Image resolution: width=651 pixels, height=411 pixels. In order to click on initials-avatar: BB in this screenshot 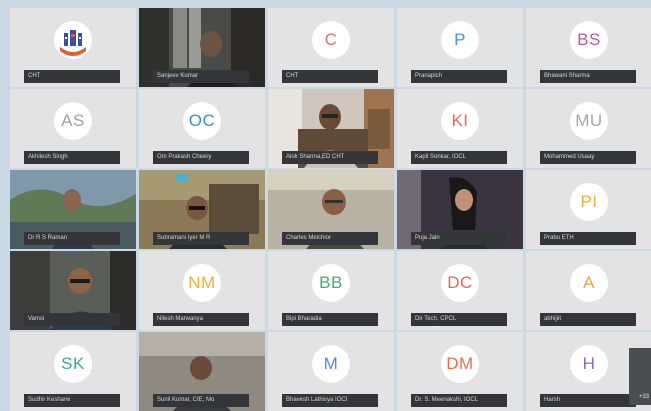, I will do `click(331, 282)`.